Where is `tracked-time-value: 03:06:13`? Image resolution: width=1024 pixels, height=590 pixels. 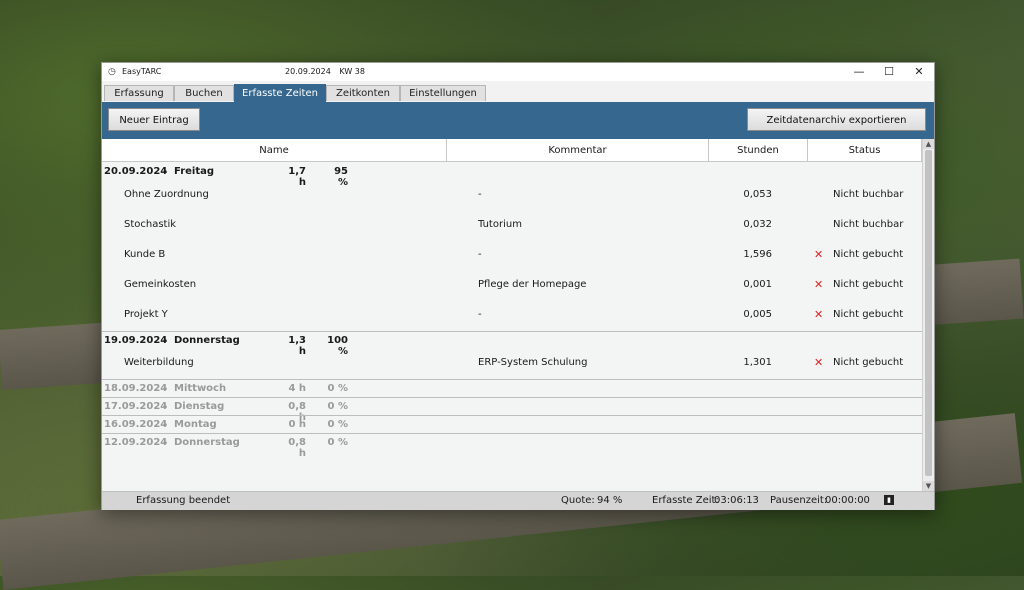 tracked-time-value: 03:06:13 is located at coordinates (736, 500).